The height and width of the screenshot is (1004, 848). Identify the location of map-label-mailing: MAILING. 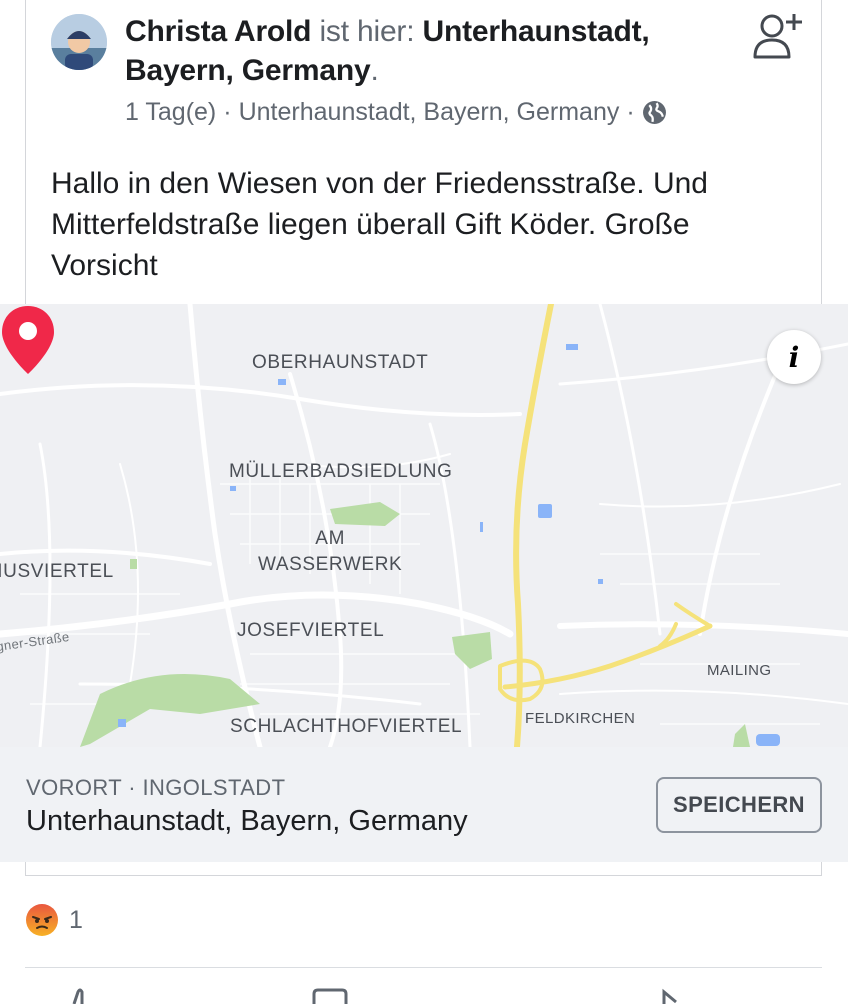
(739, 670).